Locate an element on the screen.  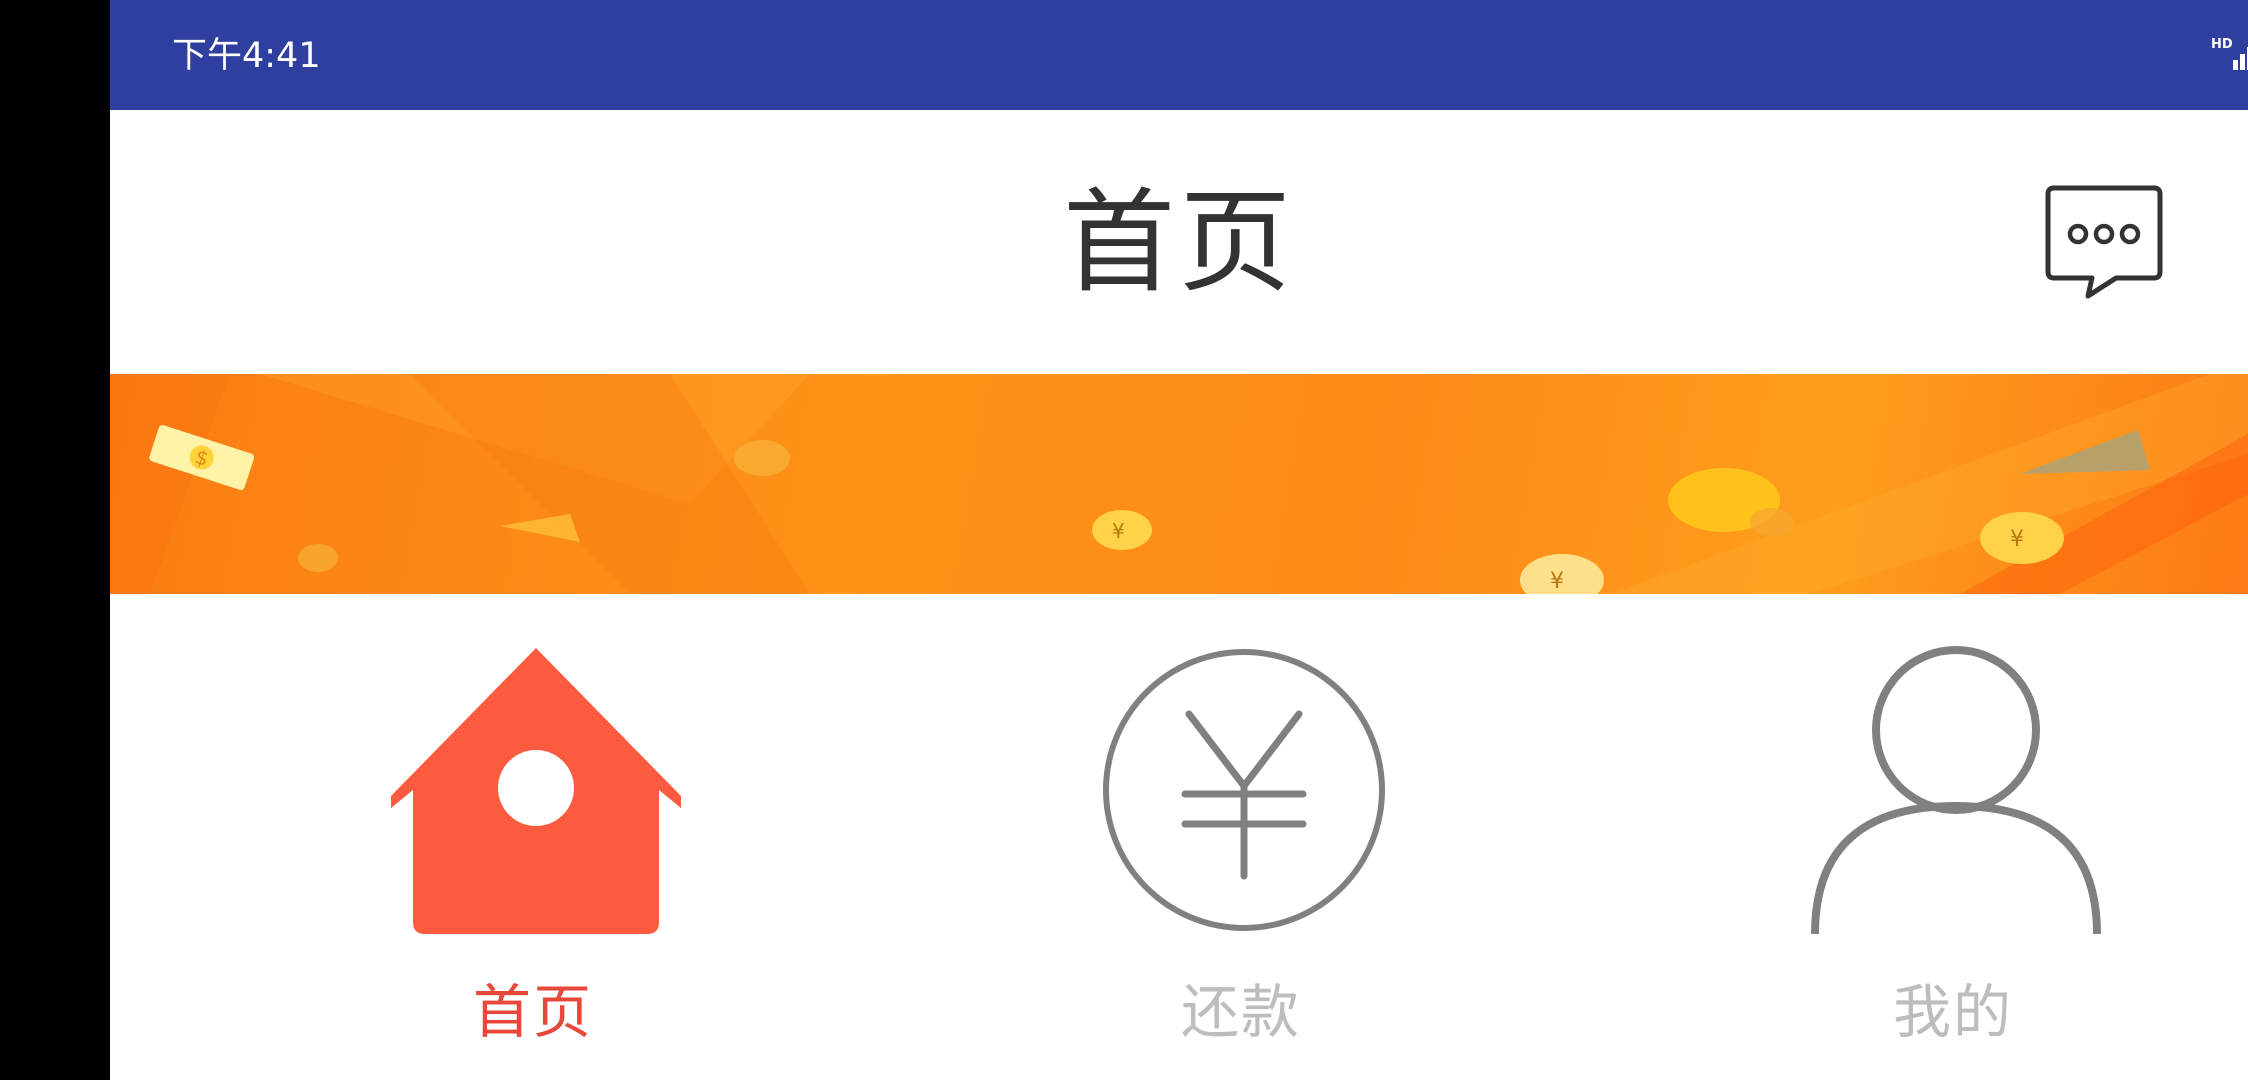
nav-item-home: 首页 is located at coordinates (533, 837).